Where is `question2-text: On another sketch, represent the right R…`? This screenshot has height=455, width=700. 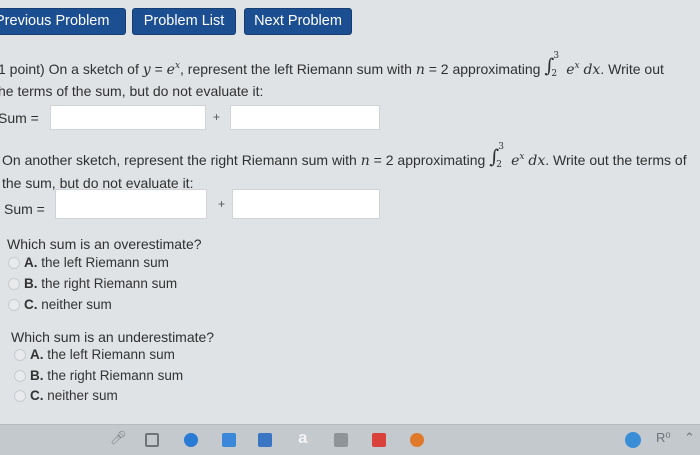 question2-text: On another sketch, represent the right R… is located at coordinates (344, 156).